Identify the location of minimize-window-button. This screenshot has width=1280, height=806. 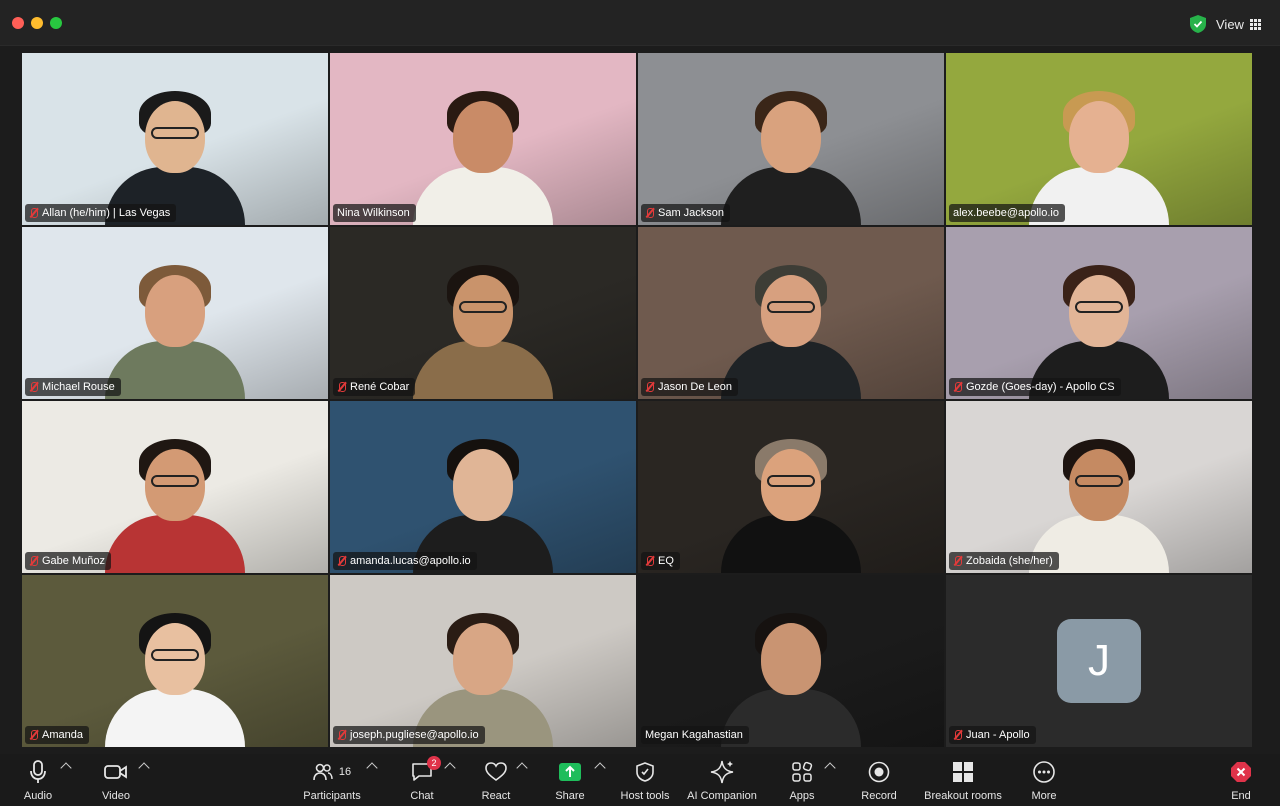
(37, 23).